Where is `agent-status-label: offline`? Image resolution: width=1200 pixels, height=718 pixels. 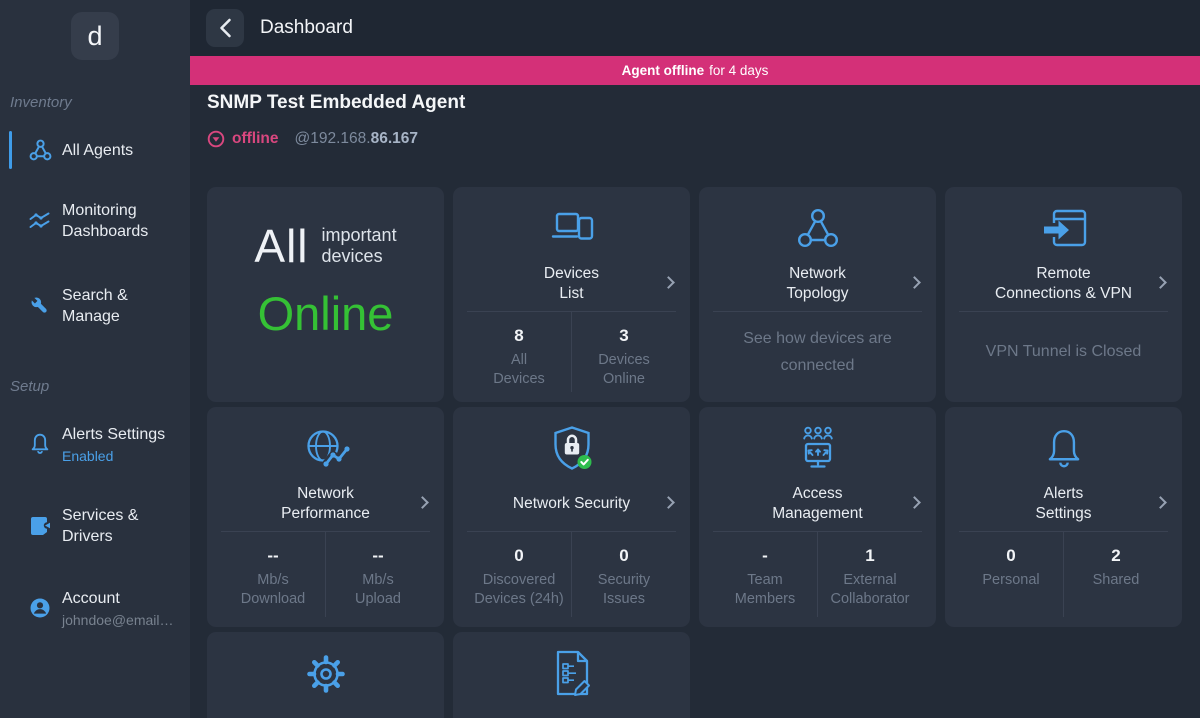
agent-status-label: offline is located at coordinates (255, 138).